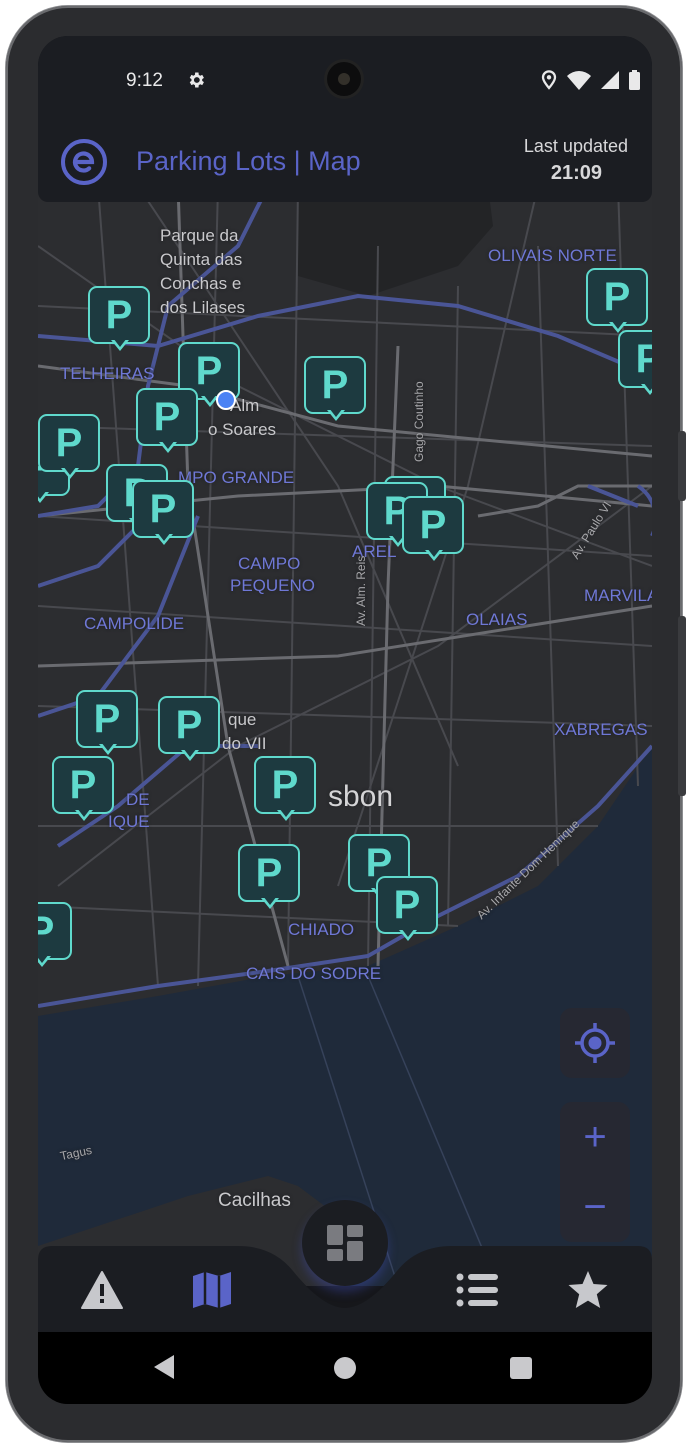 The height and width of the screenshot is (1449, 689). I want to click on map-label: Quinta das, so click(201, 259).